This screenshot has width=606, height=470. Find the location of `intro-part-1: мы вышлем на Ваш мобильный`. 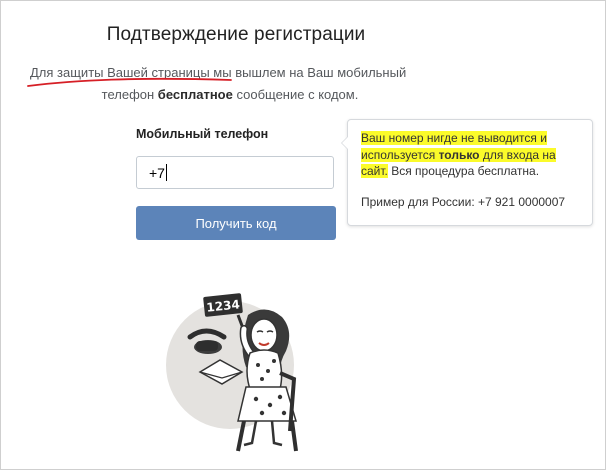

intro-part-1: мы вышлем на Ваш мобильный is located at coordinates (308, 72).